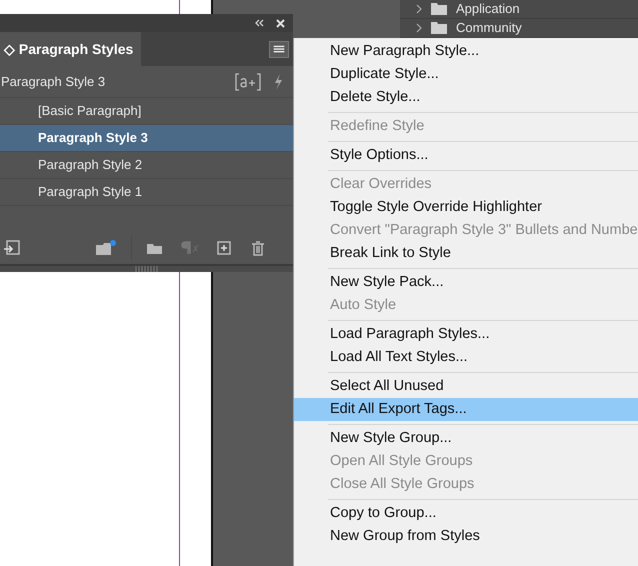 The width and height of the screenshot is (638, 566). Describe the element at coordinates (279, 49) in the screenshot. I see `menu-icon` at that location.